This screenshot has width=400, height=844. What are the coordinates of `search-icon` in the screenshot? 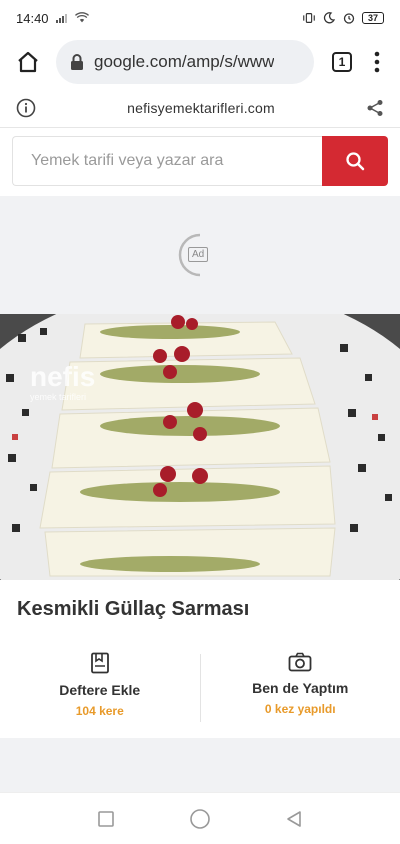 It's located at (355, 161).